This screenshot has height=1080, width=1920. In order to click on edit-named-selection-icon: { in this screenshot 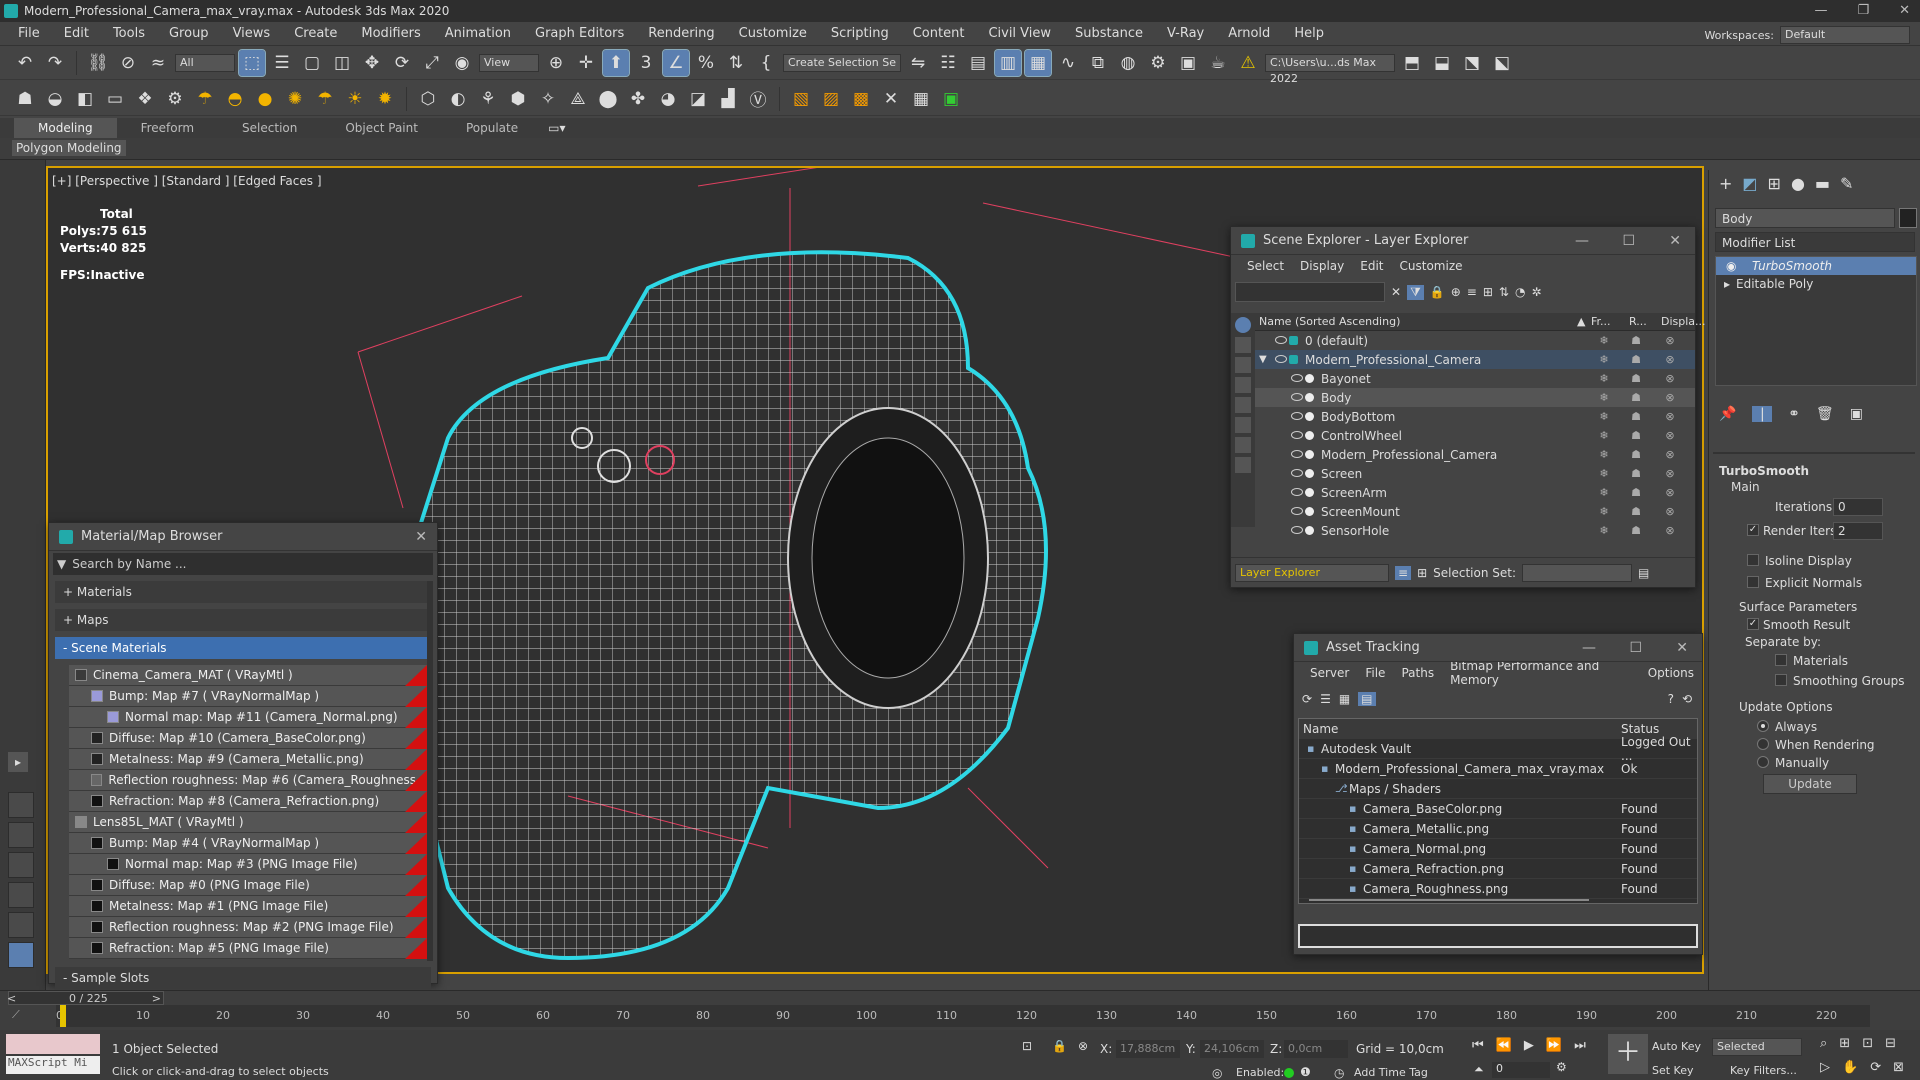, I will do `click(766, 63)`.